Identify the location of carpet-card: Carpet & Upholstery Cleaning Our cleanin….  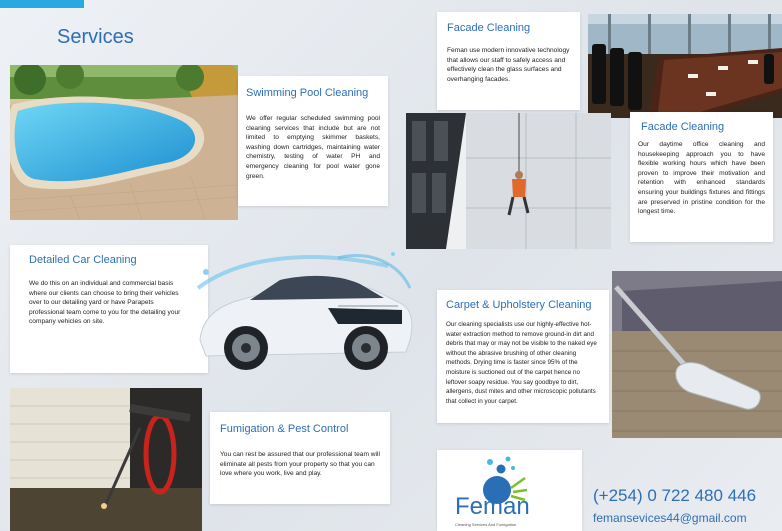
(523, 356).